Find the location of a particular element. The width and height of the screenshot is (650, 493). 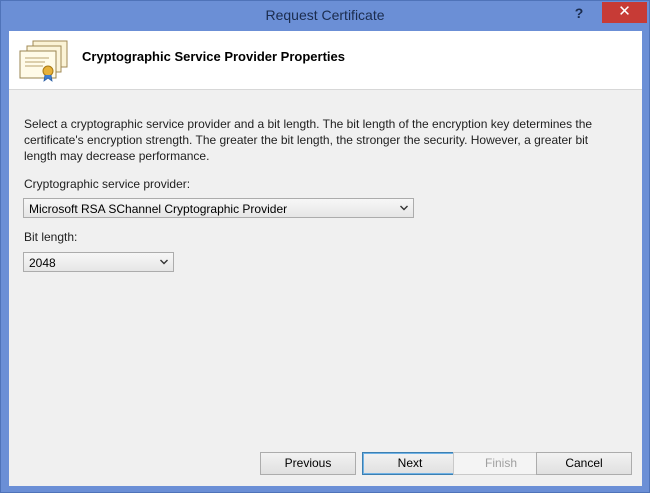

close-button: ✕ is located at coordinates (624, 12).